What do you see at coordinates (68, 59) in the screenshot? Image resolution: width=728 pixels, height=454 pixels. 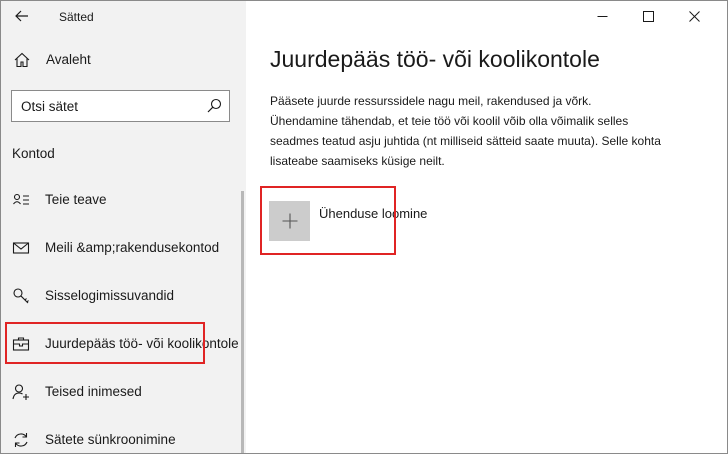 I see `sidebar-item-label: Avaleht` at bounding box center [68, 59].